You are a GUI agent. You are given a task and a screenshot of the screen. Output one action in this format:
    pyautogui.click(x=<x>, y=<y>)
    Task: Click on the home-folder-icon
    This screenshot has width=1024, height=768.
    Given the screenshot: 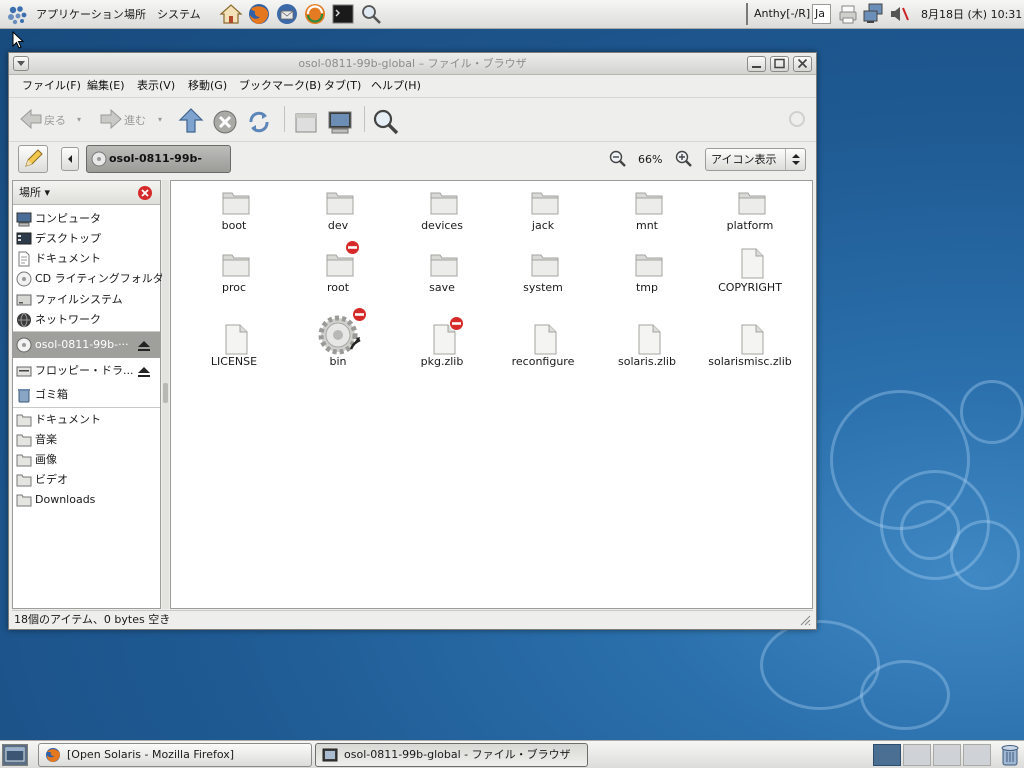 What is the action you would take?
    pyautogui.click(x=306, y=123)
    